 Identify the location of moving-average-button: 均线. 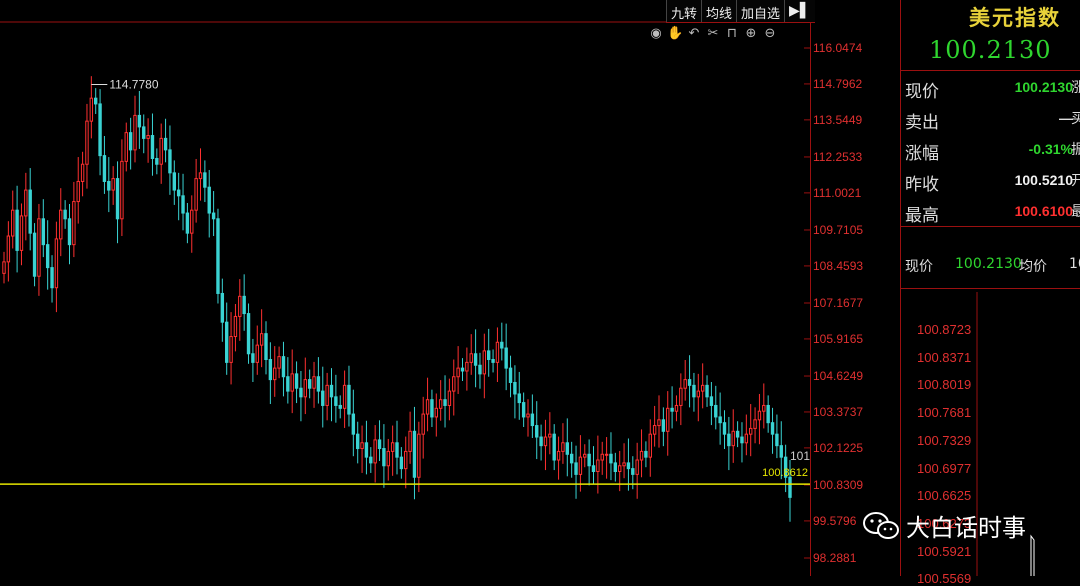
(718, 11).